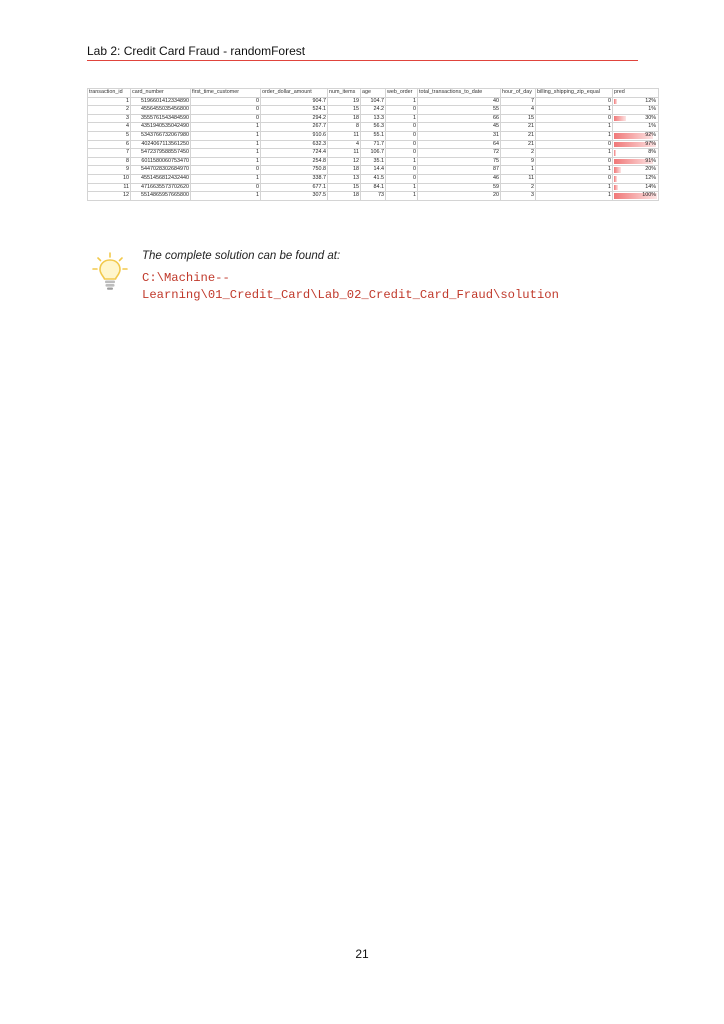  What do you see at coordinates (373, 144) in the screenshot?
I see `table-cell: 71.7` at bounding box center [373, 144].